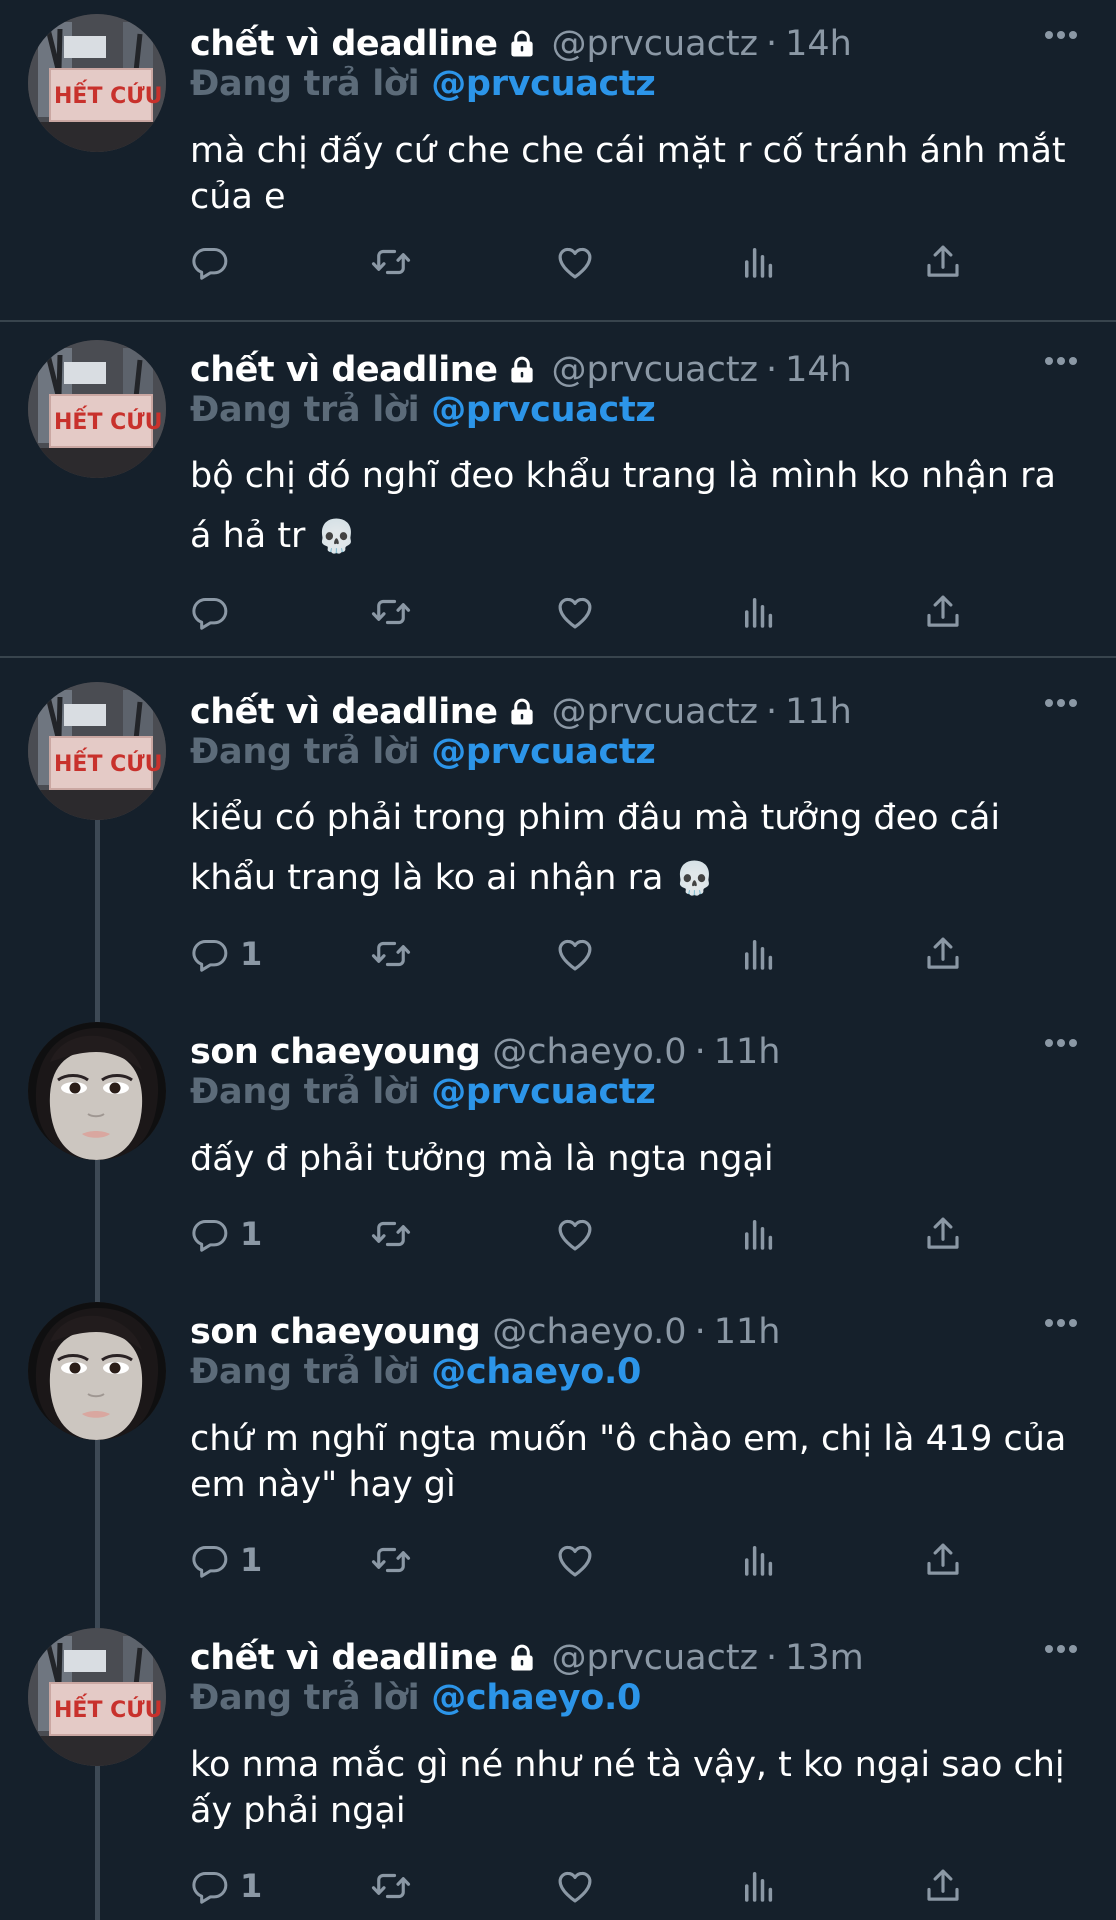 This screenshot has height=1920, width=1116. What do you see at coordinates (210, 262) in the screenshot?
I see `reply-icon` at bounding box center [210, 262].